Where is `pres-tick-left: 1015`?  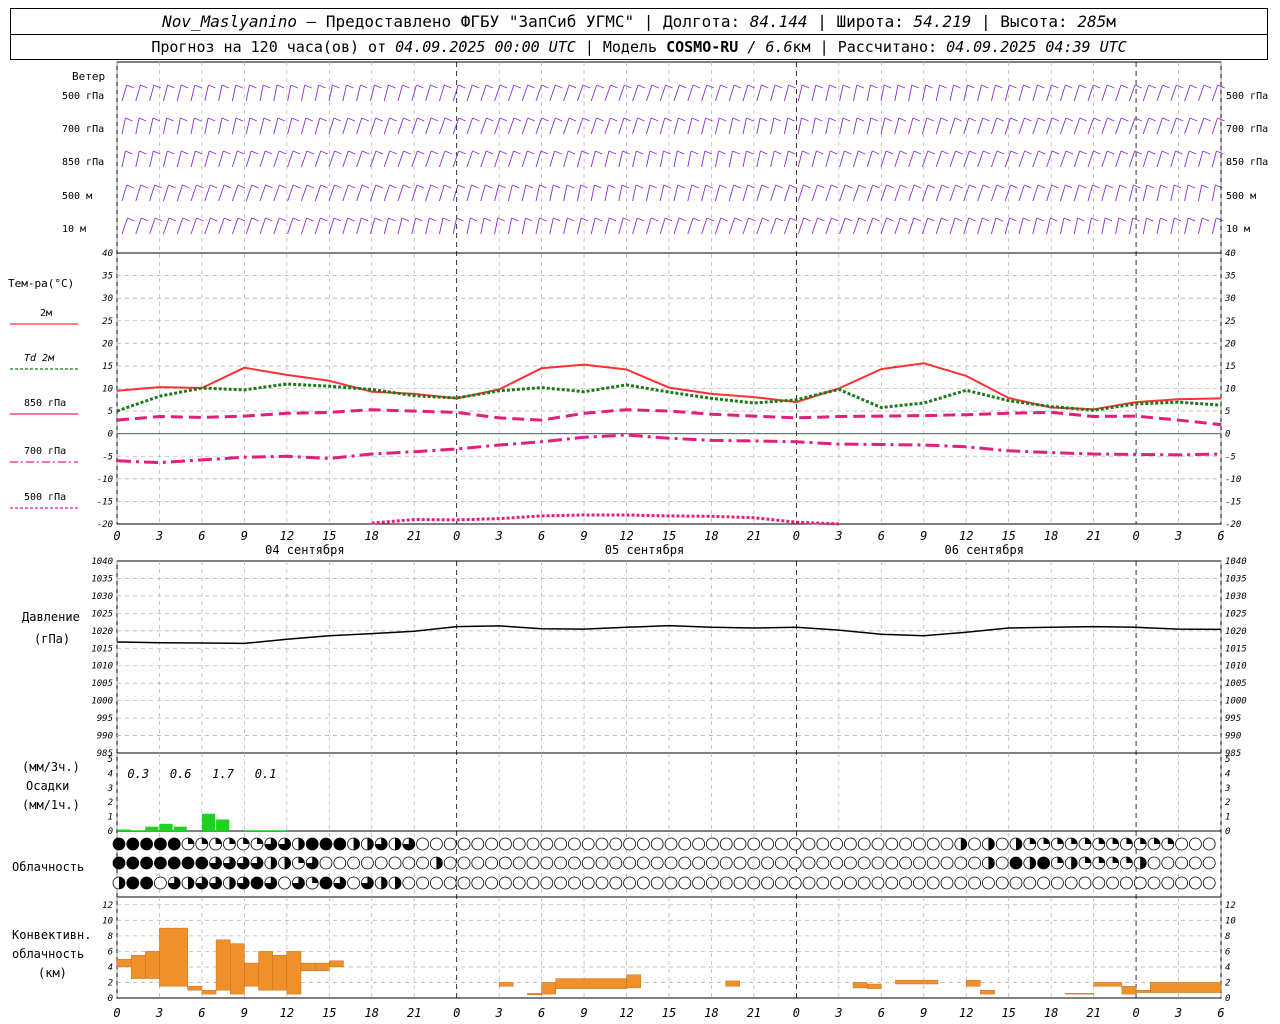
pres-tick-left: 1015 is located at coordinates (102, 649).